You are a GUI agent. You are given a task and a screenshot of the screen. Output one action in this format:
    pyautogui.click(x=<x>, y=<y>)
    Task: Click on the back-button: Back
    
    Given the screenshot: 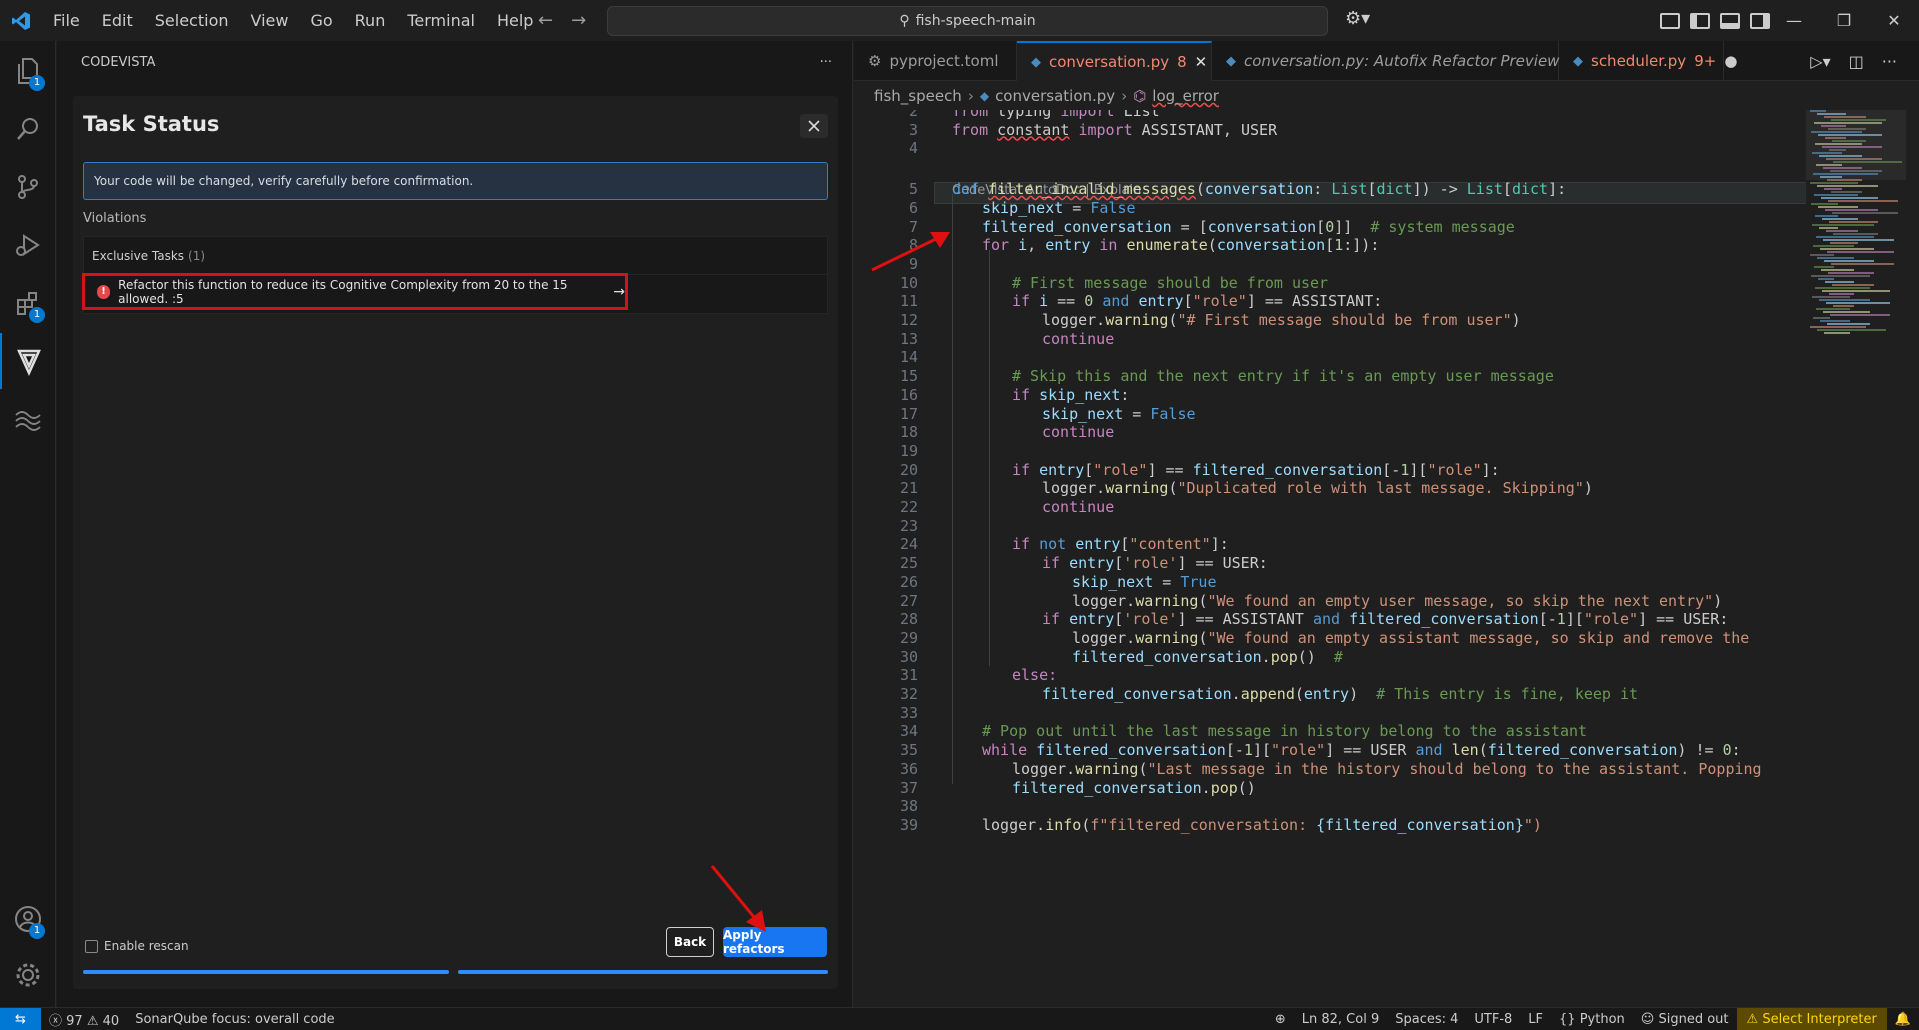 What is the action you would take?
    pyautogui.click(x=690, y=942)
    